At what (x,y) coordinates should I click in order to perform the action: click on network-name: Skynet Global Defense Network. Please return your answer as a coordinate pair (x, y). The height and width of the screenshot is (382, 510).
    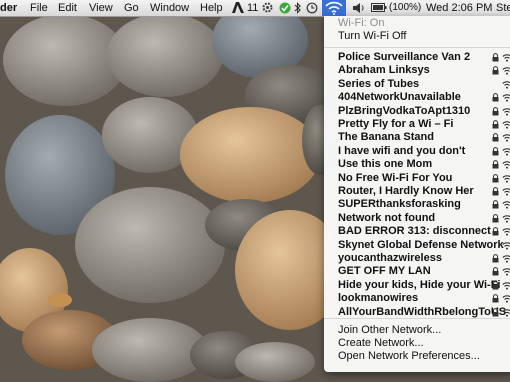
    Looking at the image, I should click on (421, 244).